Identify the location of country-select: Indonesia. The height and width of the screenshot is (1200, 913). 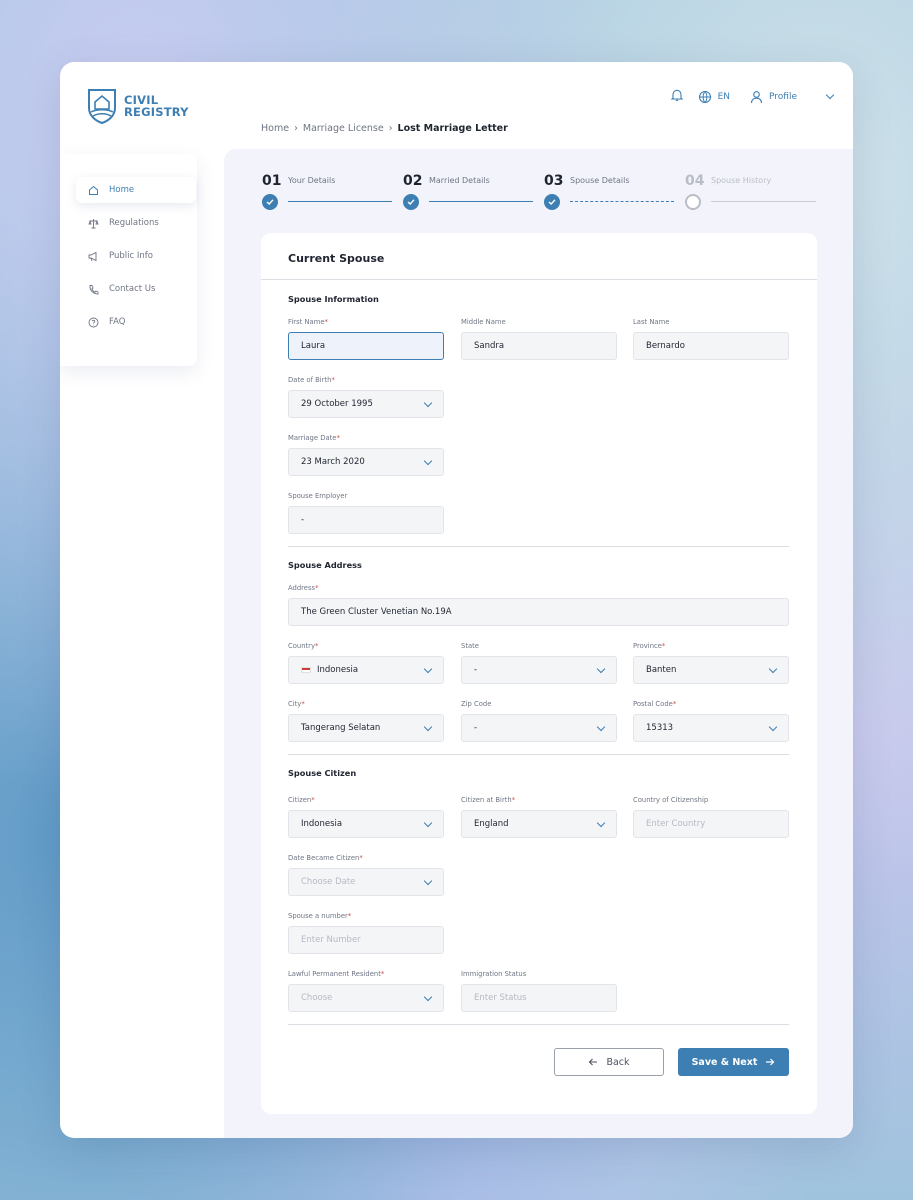
(366, 670).